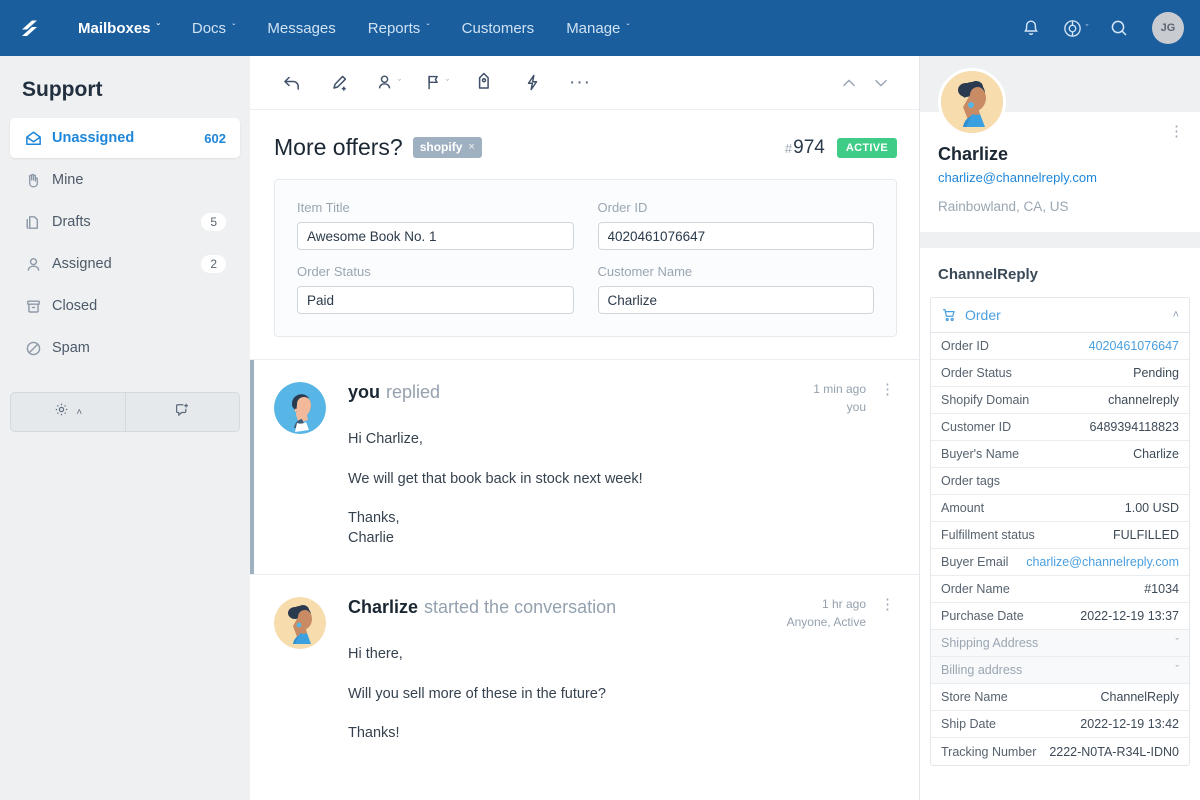 This screenshot has width=1200, height=800. Describe the element at coordinates (982, 616) in the screenshot. I see `row-key: Purchase Date` at that location.